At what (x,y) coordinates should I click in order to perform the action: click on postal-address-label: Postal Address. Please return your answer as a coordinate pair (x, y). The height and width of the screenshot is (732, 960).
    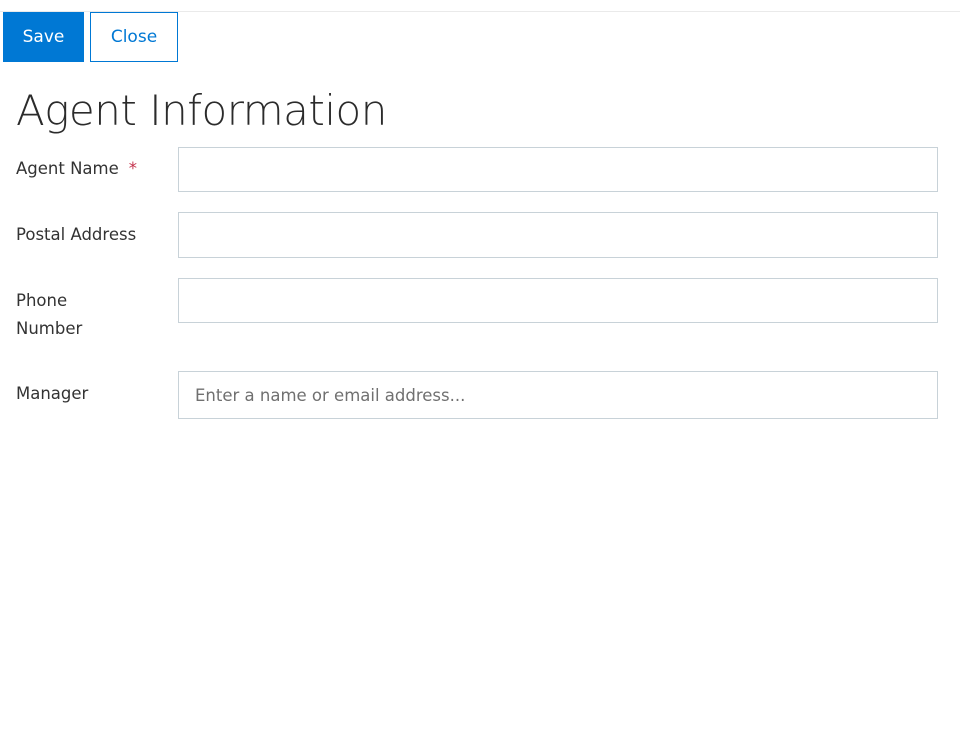
    Looking at the image, I should click on (76, 234).